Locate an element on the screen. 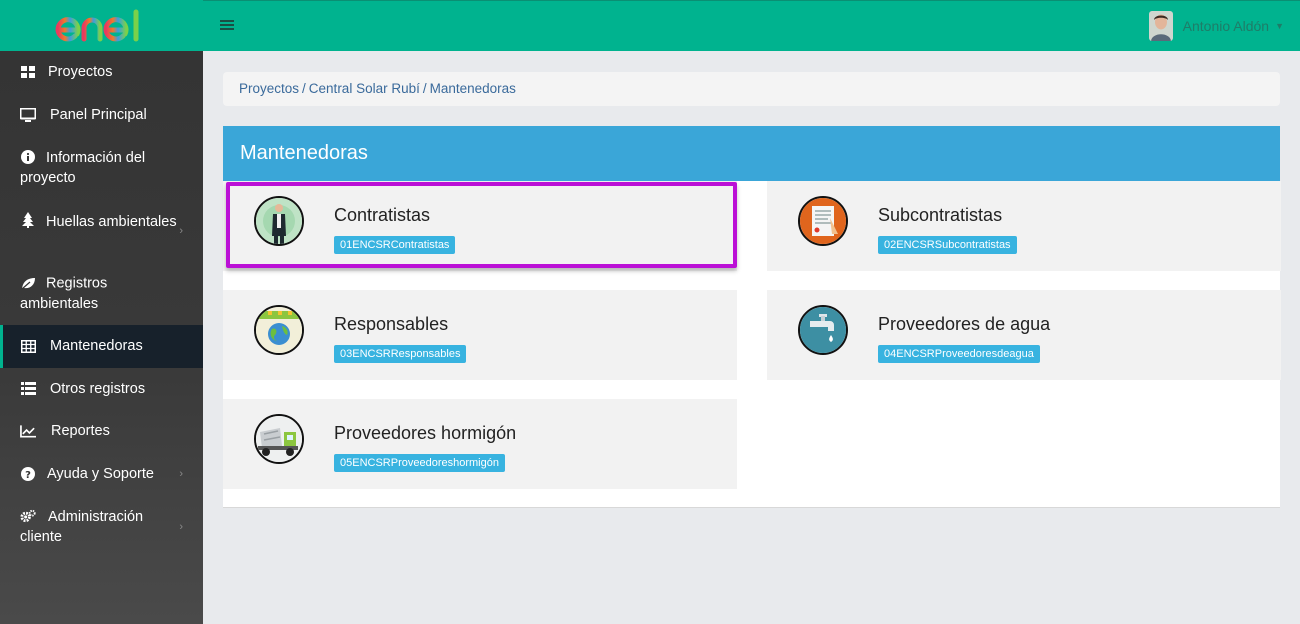 The width and height of the screenshot is (1300, 624). card-title: Responsables is located at coordinates (391, 324).